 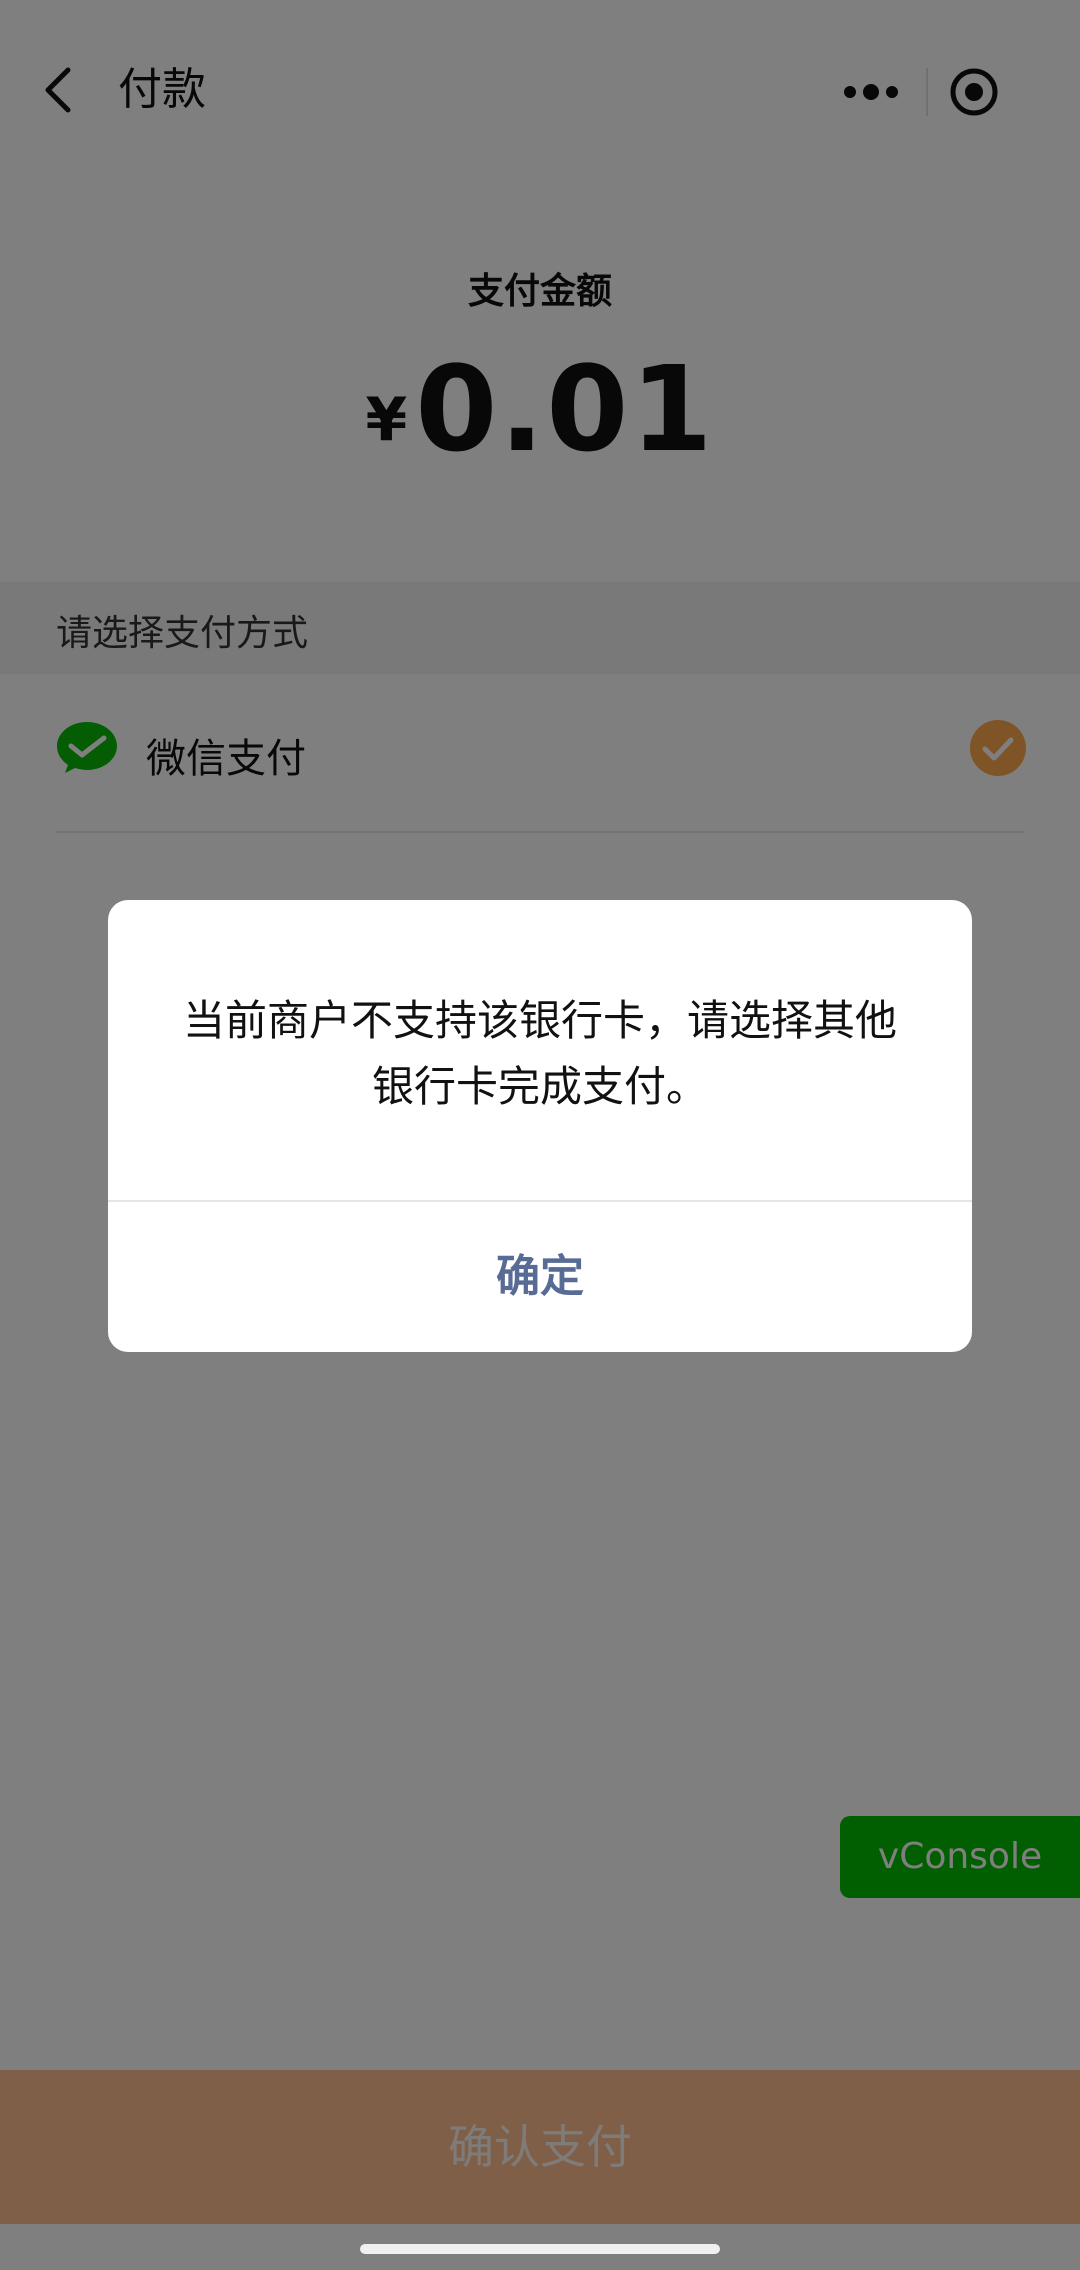 What do you see at coordinates (539, 1053) in the screenshot?
I see `dialog-message: 当前商户不支持该银行卡，请选择其他银行卡完成支付。` at bounding box center [539, 1053].